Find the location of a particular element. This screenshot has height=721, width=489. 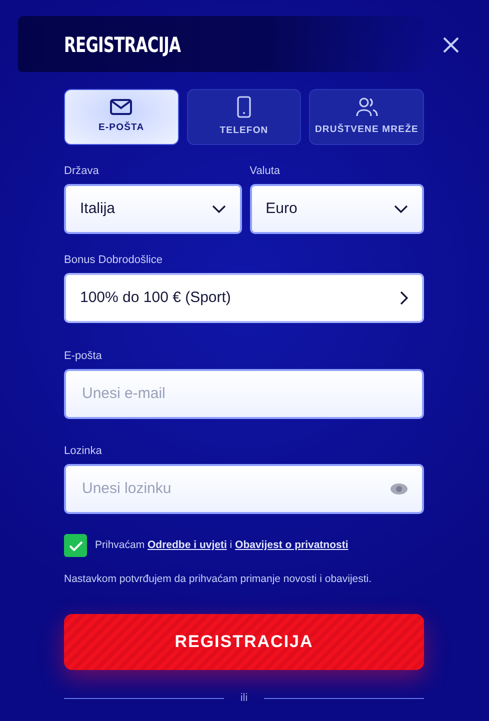

checkbox is located at coordinates (75, 545).